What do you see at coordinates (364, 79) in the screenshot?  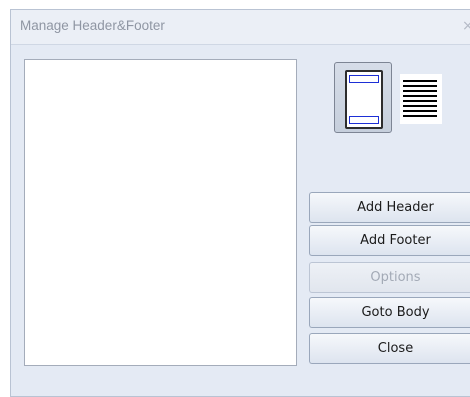 I see `header-band` at bounding box center [364, 79].